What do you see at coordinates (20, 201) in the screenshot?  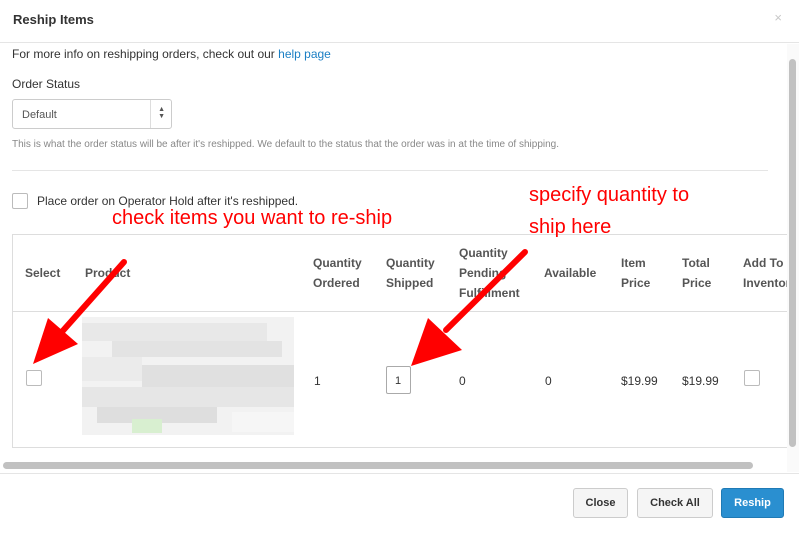 I see `operator-hold-checkbox` at bounding box center [20, 201].